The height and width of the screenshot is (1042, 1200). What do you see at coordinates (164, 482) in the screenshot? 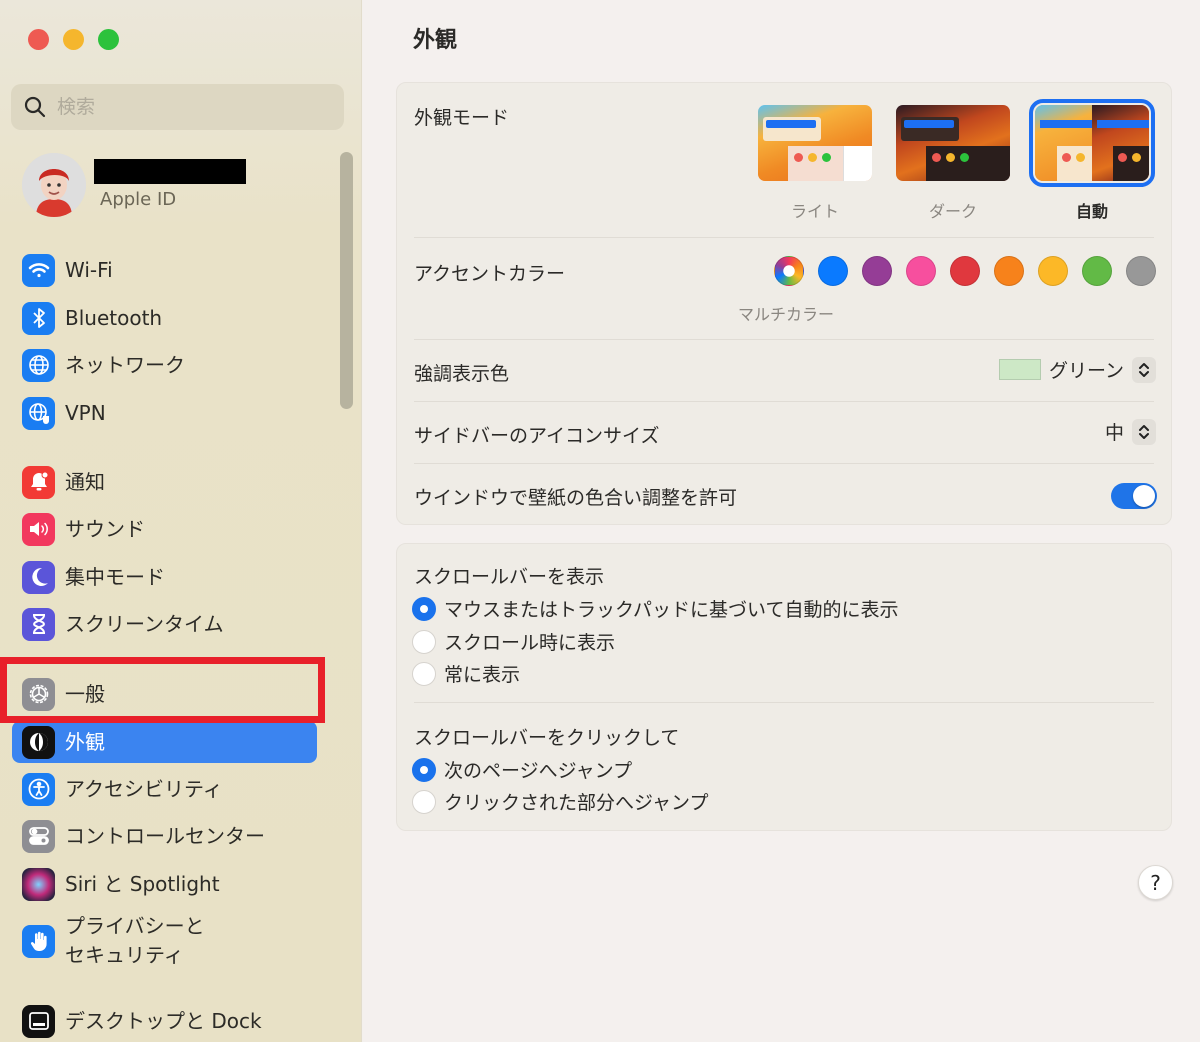
I see `sidebar-item-notifications: 通知` at bounding box center [164, 482].